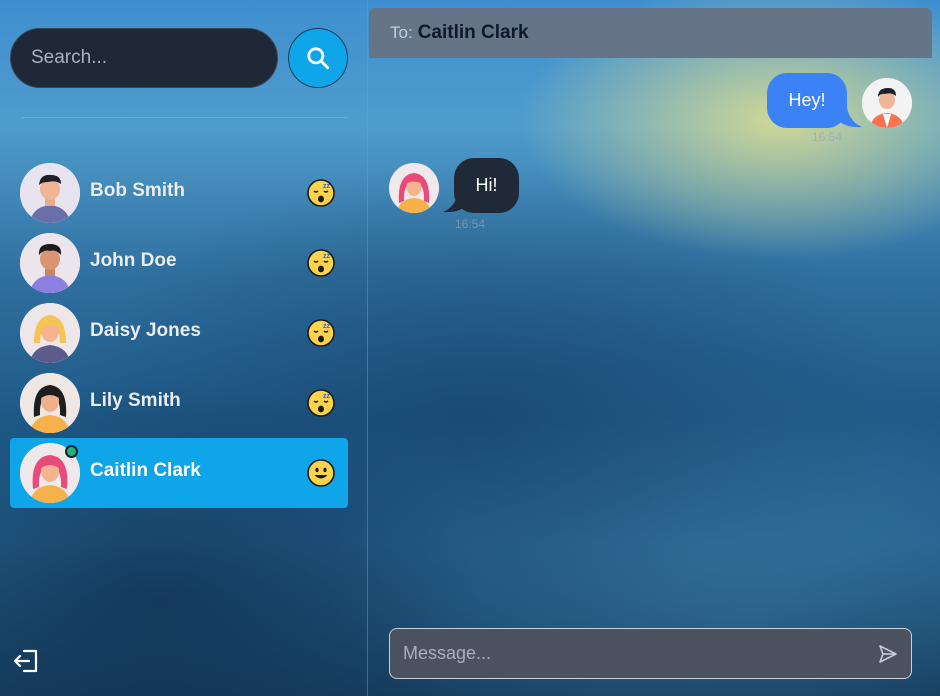 The height and width of the screenshot is (696, 940). Describe the element at coordinates (650, 33) in the screenshot. I see `chat-header: To: Caitlin Clark` at that location.